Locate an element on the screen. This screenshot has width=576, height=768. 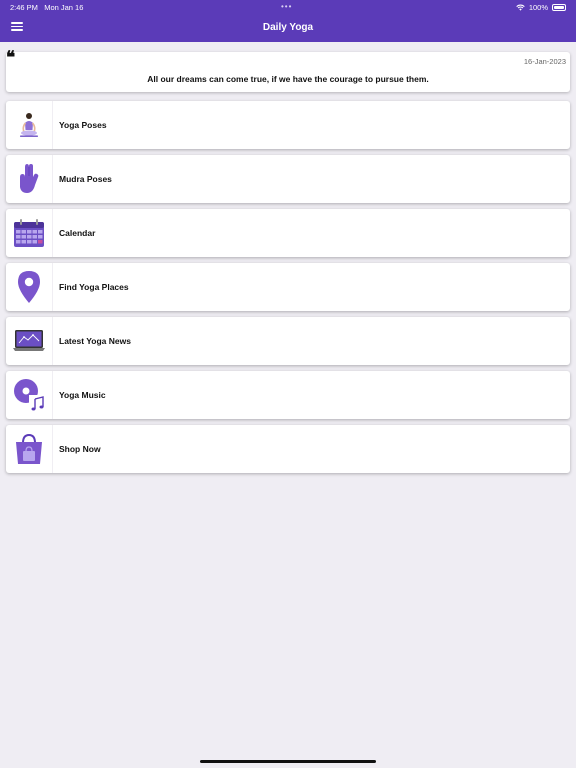
calendar-icon is located at coordinates (29, 233).